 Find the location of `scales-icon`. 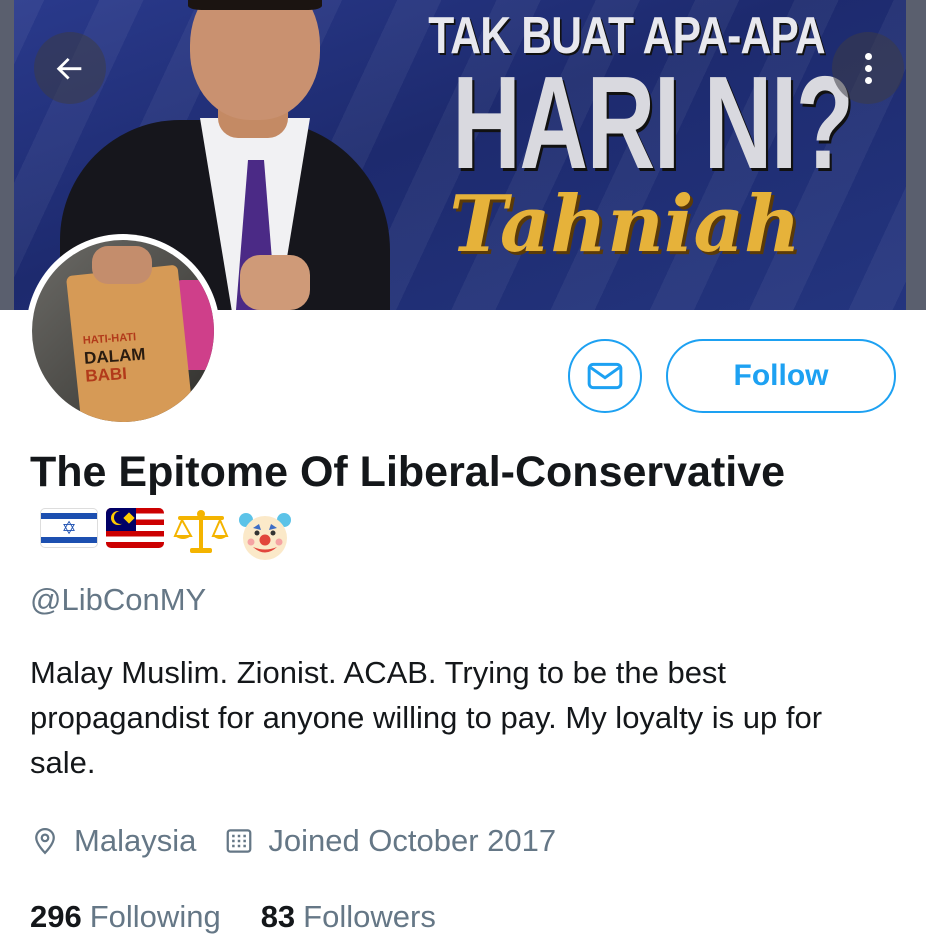

scales-icon is located at coordinates (201, 531).